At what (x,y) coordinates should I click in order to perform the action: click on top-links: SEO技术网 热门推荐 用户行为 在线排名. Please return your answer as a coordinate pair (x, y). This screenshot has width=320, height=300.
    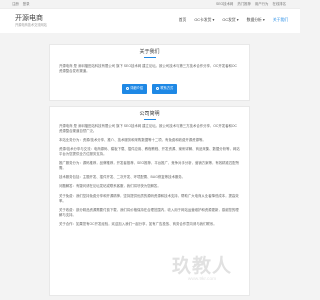
    Looking at the image, I should click on (251, 4).